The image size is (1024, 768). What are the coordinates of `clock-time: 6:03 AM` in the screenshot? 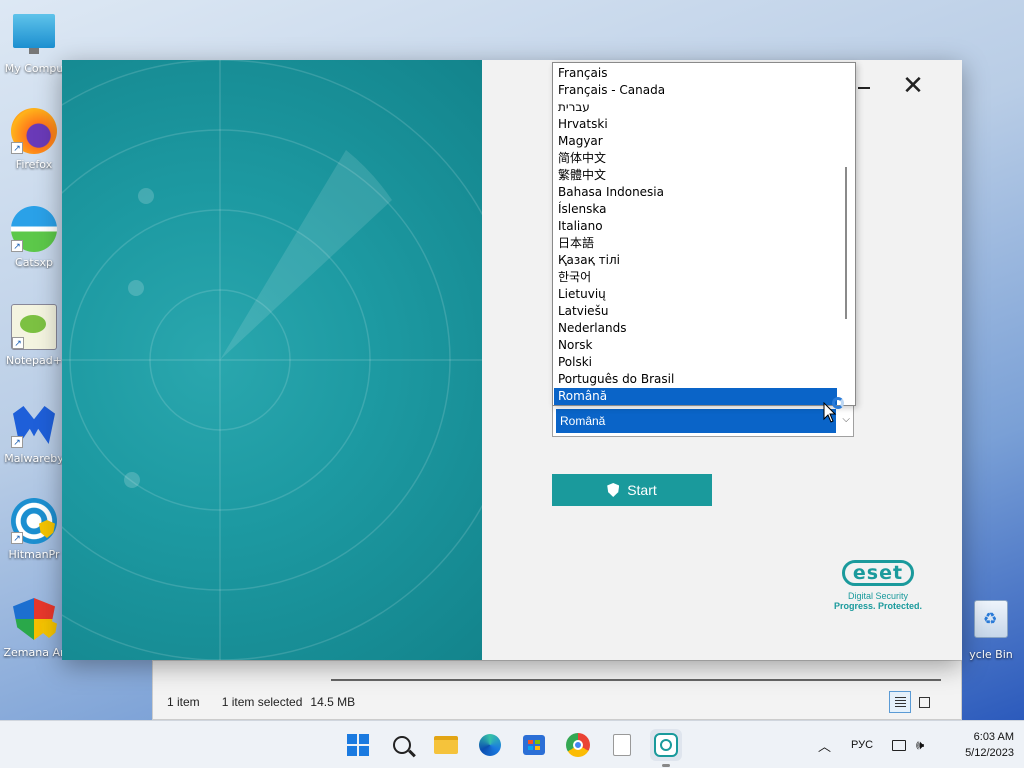 It's located at (993, 737).